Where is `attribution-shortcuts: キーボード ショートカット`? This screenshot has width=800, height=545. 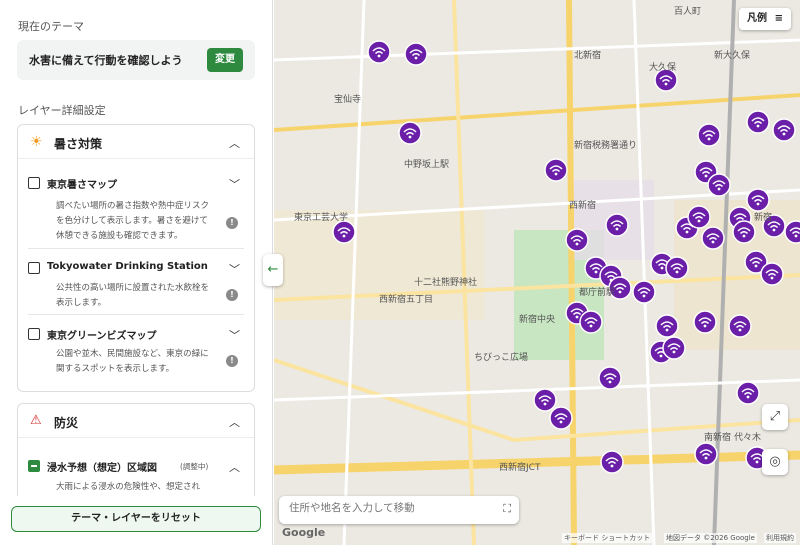 attribution-shortcuts: キーボード ショートカット is located at coordinates (607, 538).